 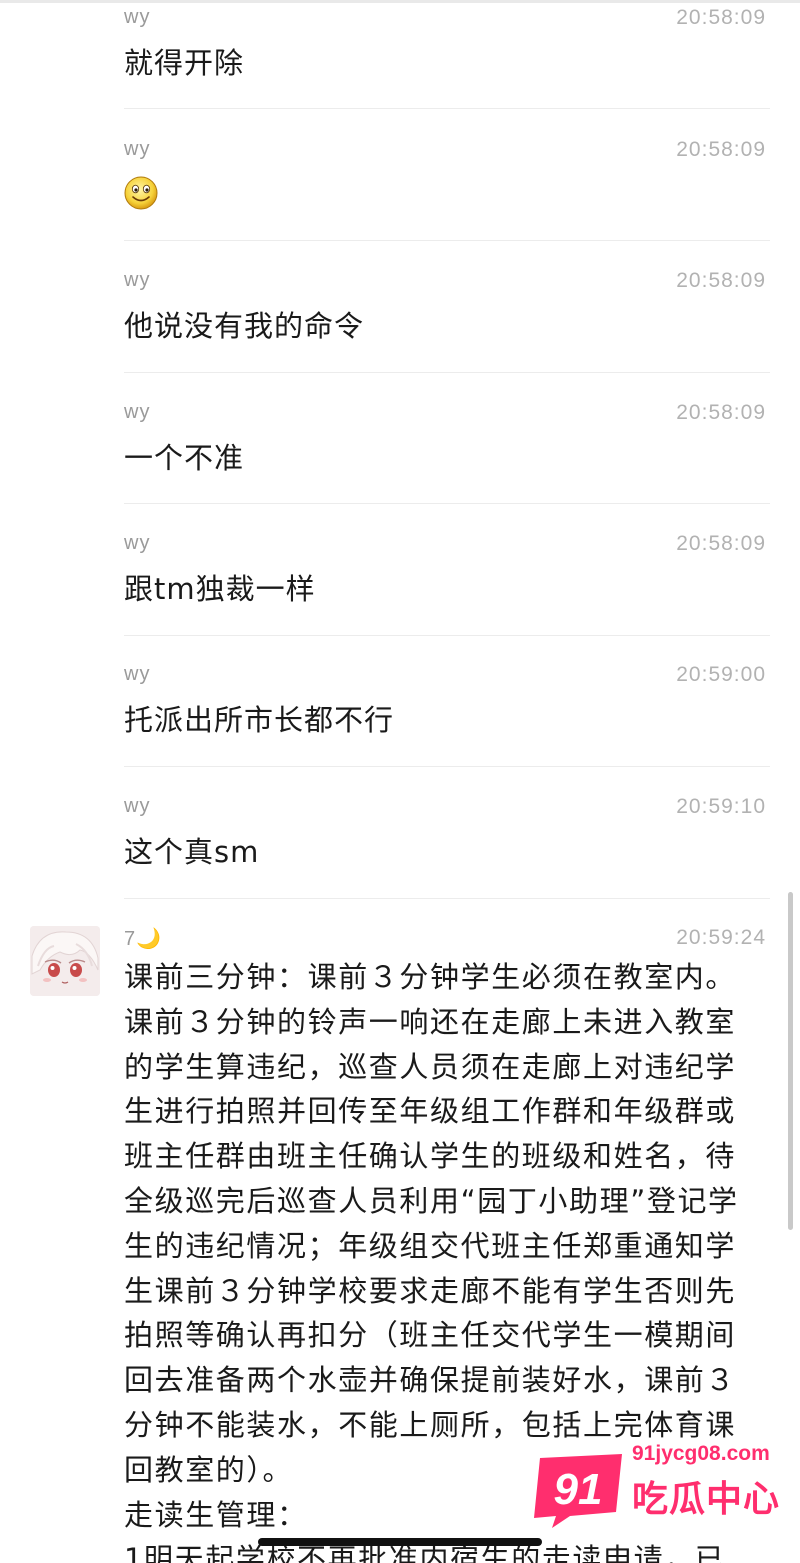 I want to click on message-text: 这个真sm, so click(x=192, y=852).